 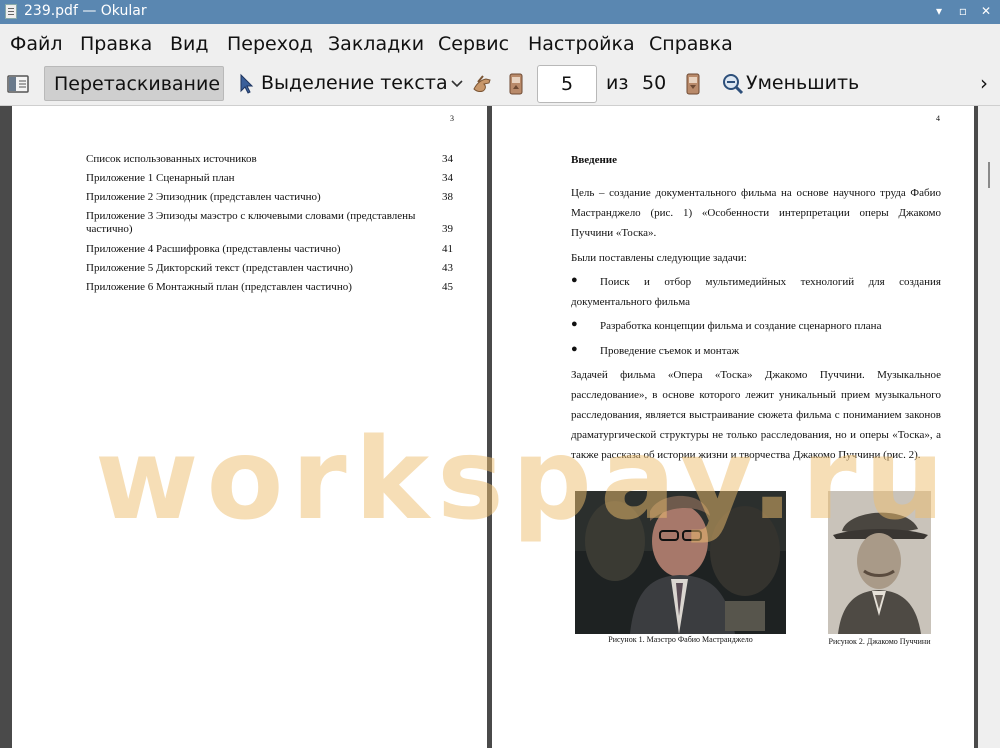 I want to click on previous-page-icon, so click(x=516, y=84).